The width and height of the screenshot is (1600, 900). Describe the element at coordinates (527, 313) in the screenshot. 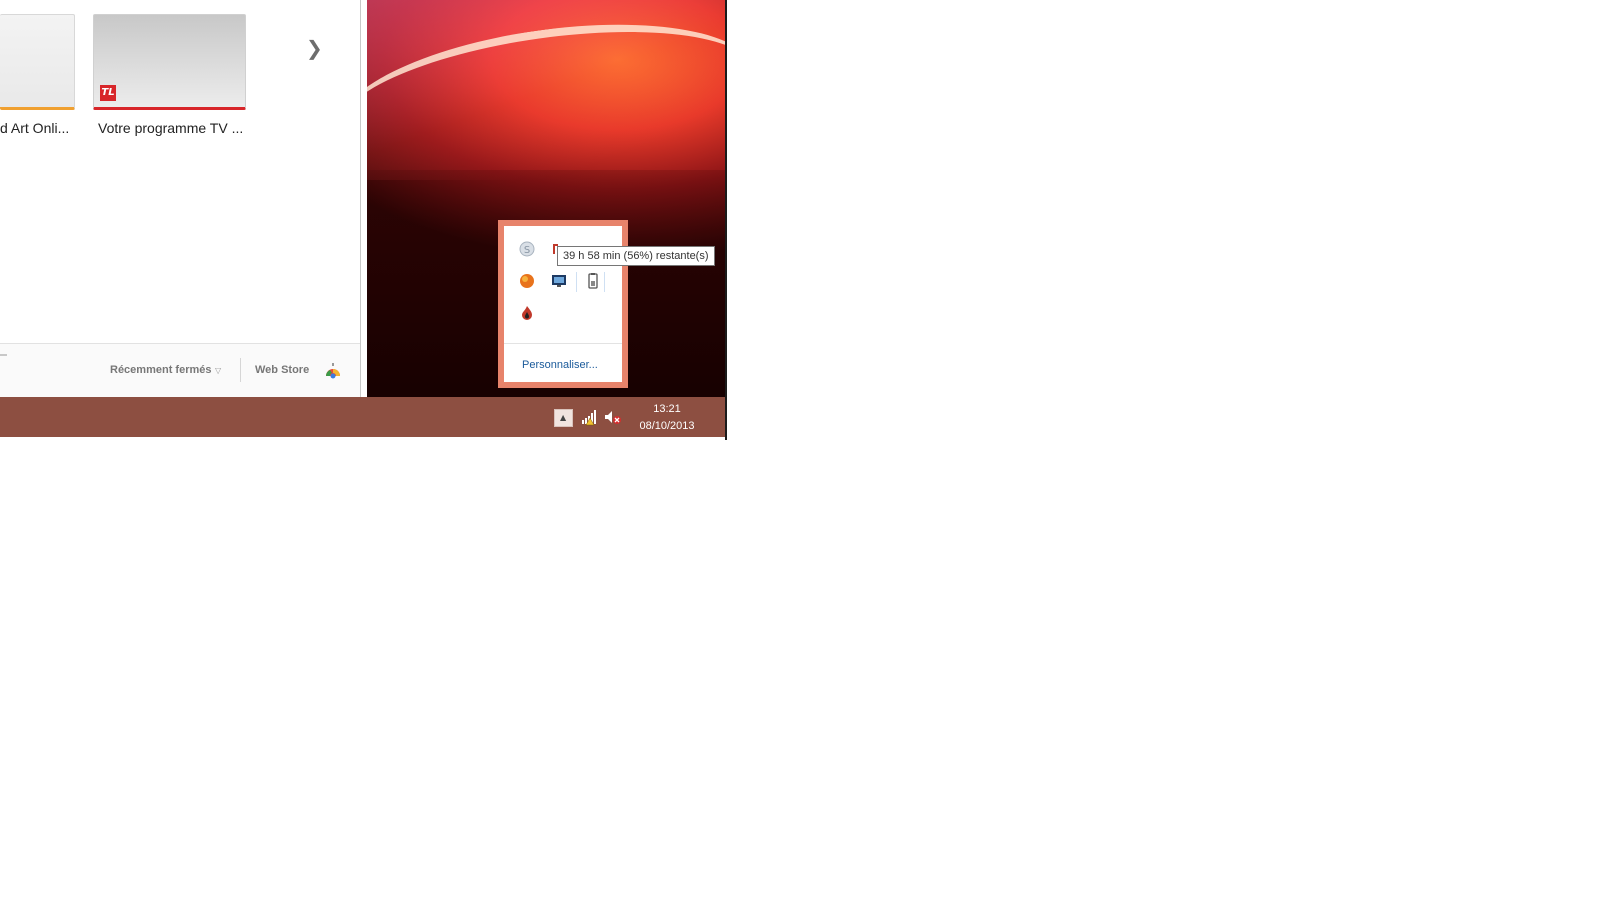

I see `flame-icon` at that location.